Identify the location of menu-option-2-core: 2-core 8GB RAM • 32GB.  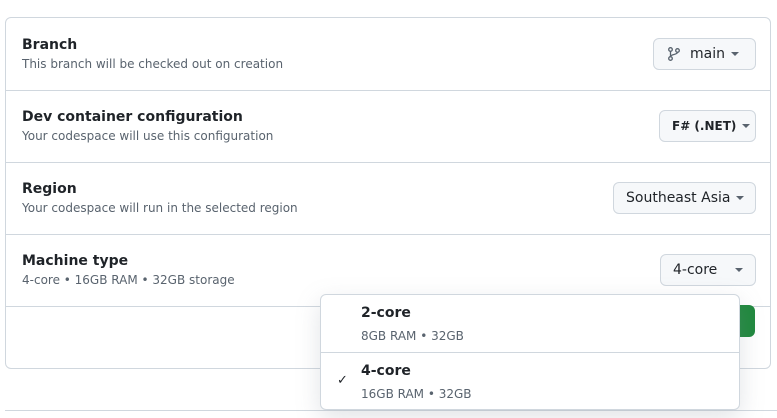
(530, 324).